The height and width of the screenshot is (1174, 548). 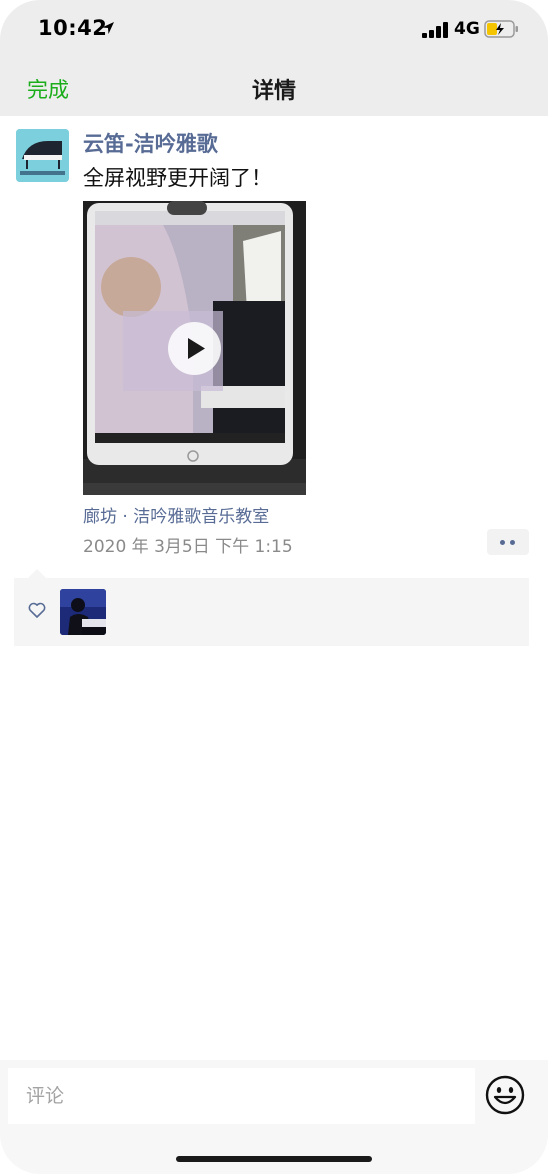 What do you see at coordinates (271, 612) in the screenshot?
I see `likes-panel` at bounding box center [271, 612].